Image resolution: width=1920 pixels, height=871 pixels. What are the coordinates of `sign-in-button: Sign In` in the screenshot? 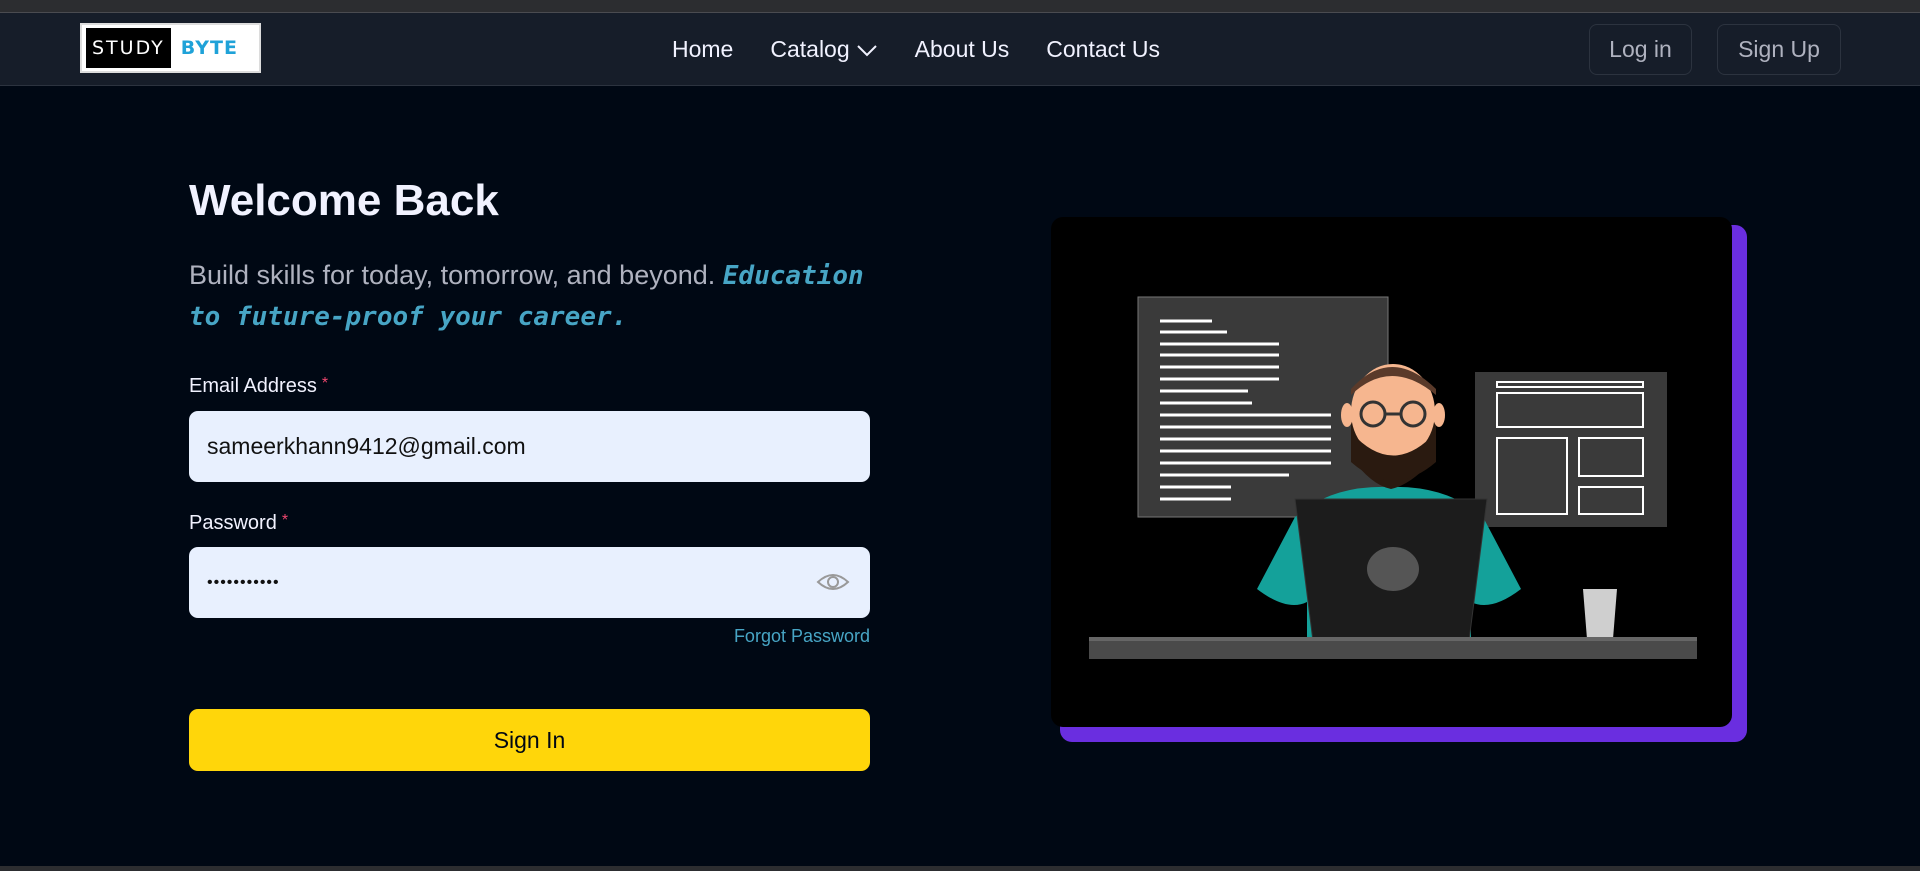 It's located at (529, 740).